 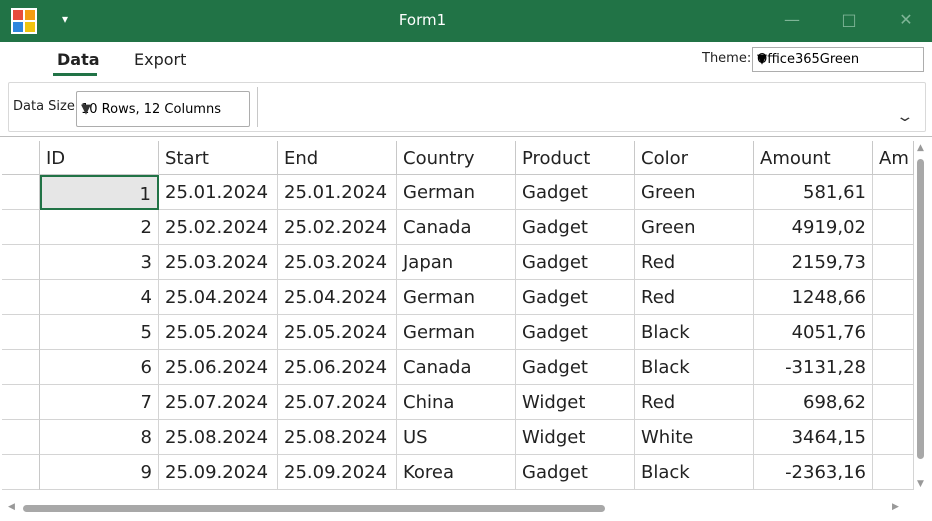 What do you see at coordinates (456, 158) in the screenshot?
I see `column-header: Country` at bounding box center [456, 158].